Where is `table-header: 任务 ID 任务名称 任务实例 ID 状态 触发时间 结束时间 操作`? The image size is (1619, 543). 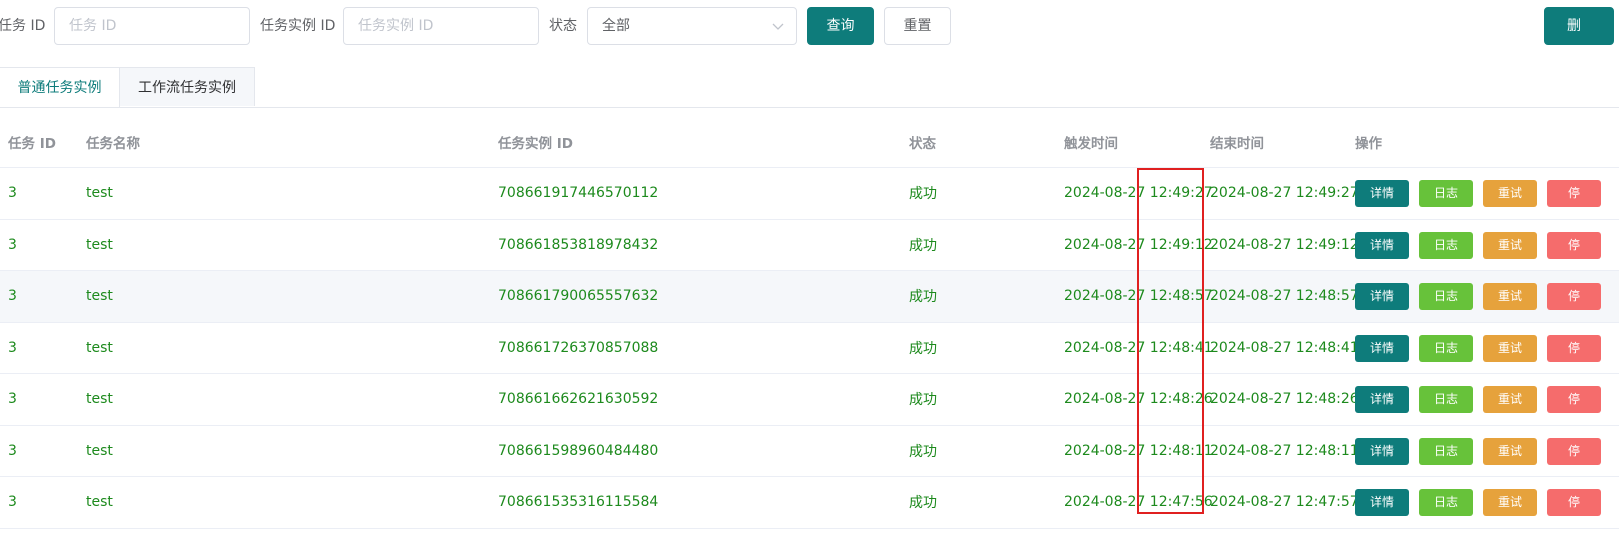 table-header: 任务 ID 任务名称 任务实例 ID 状态 触发时间 结束时间 操作 is located at coordinates (809, 142).